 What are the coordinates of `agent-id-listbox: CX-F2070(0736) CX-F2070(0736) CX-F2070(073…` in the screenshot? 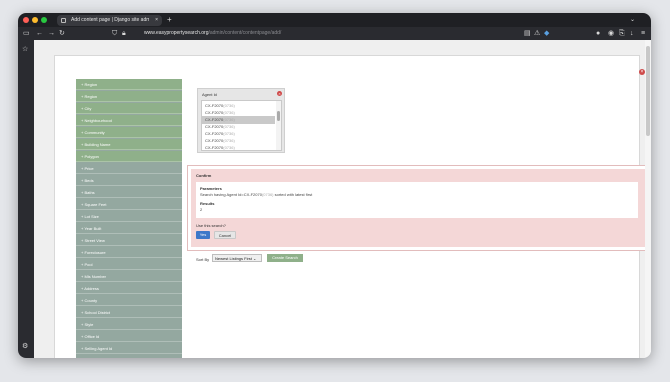 It's located at (241, 125).